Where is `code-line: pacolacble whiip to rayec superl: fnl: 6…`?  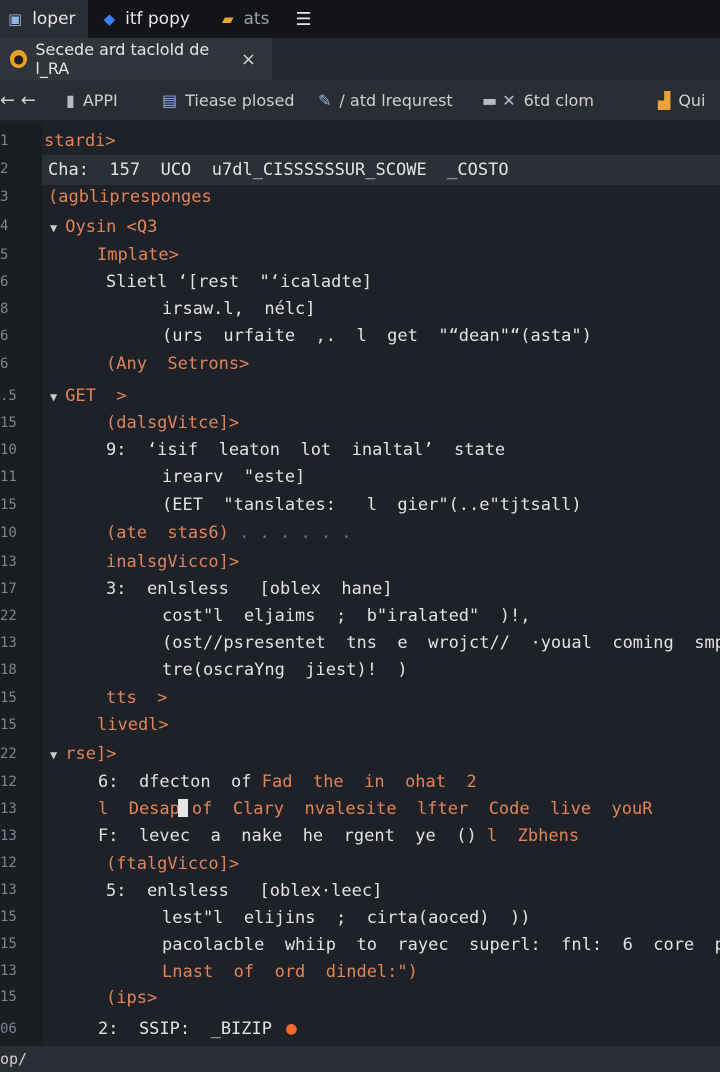 code-line: pacolacble whiip to rayec superl: fnl: 6… is located at coordinates (441, 945).